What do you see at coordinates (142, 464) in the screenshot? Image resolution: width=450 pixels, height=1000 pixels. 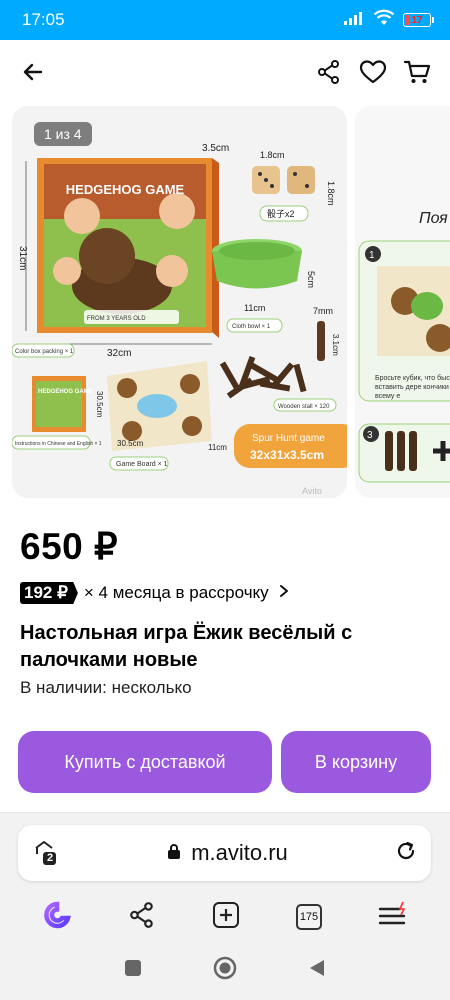 I see `board-label: Game Board × 1` at bounding box center [142, 464].